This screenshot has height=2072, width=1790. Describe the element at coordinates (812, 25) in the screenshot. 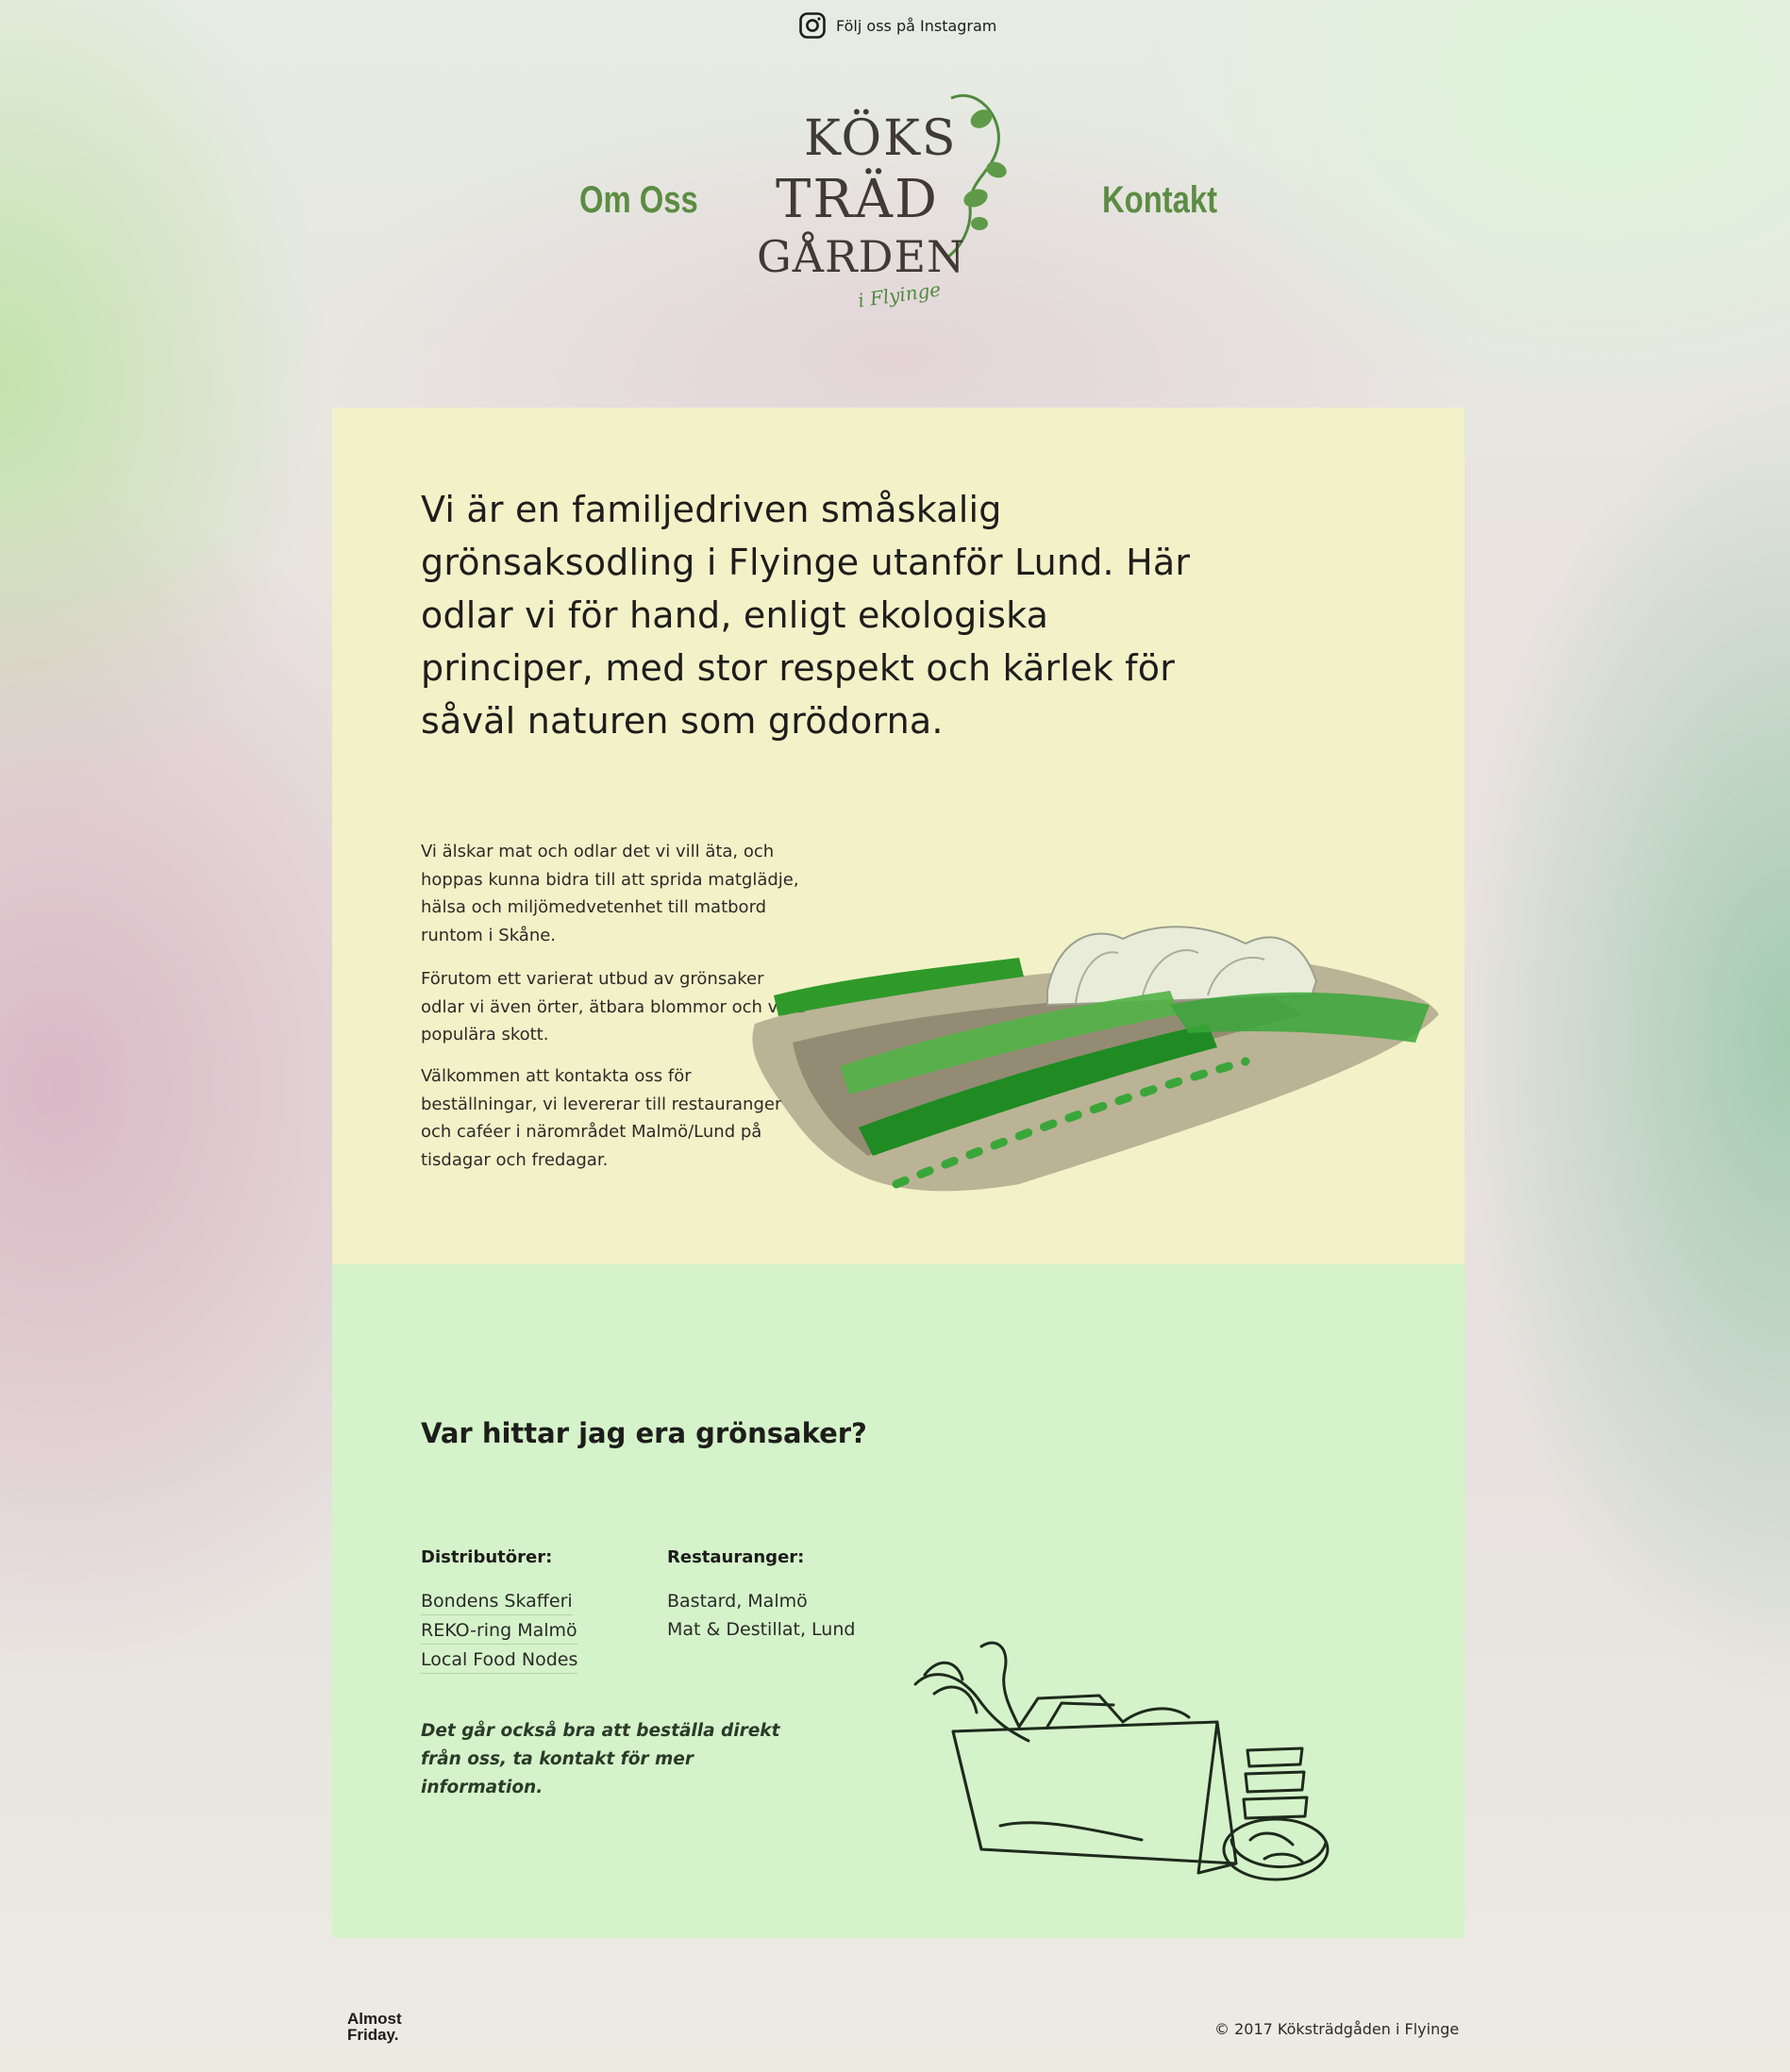

I see `instagram-icon` at that location.